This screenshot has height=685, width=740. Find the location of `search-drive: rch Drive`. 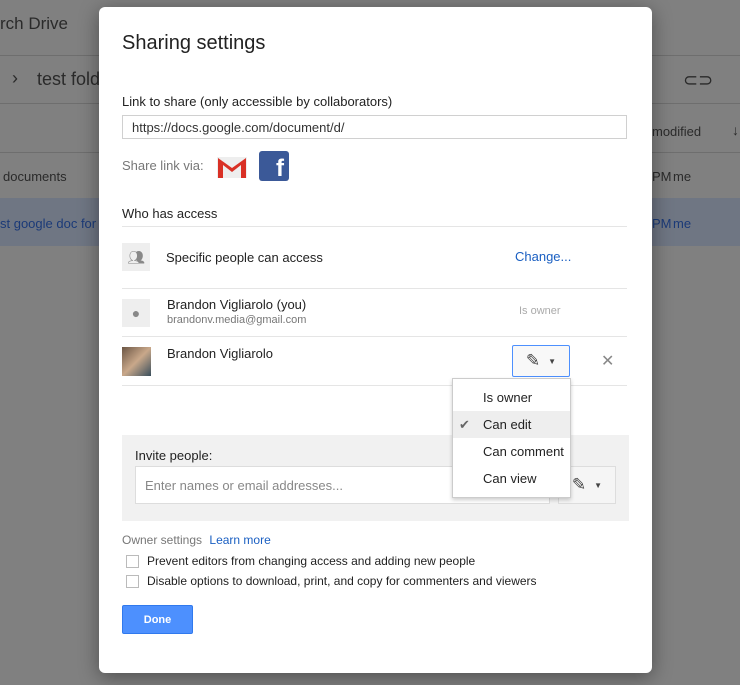

search-drive: rch Drive is located at coordinates (34, 24).